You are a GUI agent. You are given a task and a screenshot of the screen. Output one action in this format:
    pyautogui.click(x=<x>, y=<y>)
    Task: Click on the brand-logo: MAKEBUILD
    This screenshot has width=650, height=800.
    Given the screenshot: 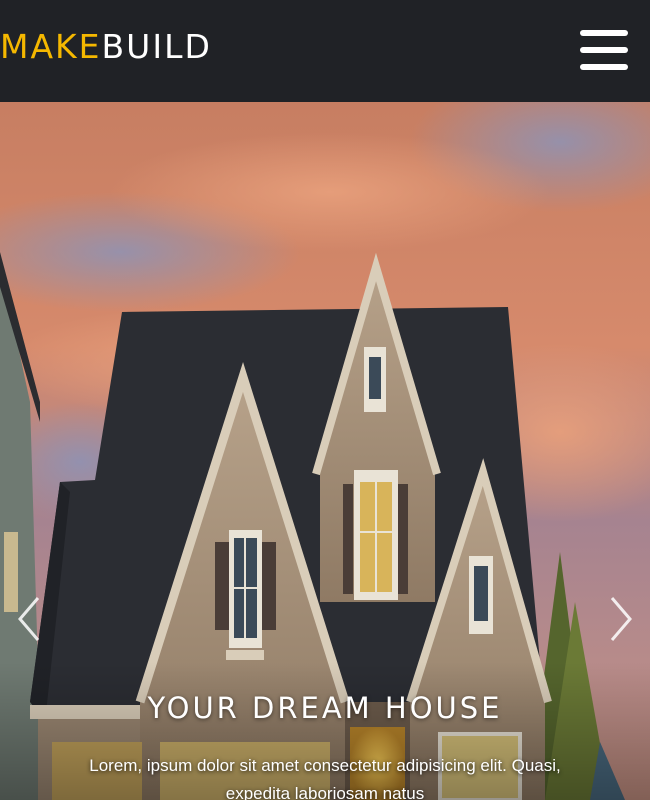 What is the action you would take?
    pyautogui.click(x=106, y=47)
    